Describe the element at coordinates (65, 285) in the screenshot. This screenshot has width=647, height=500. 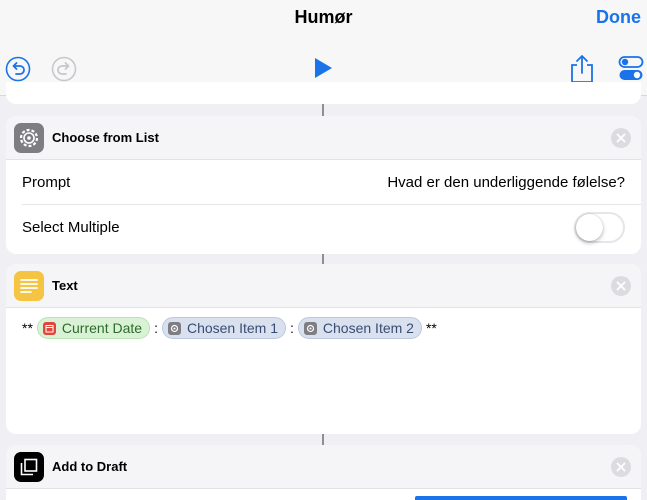
I see `action-title: Text` at that location.